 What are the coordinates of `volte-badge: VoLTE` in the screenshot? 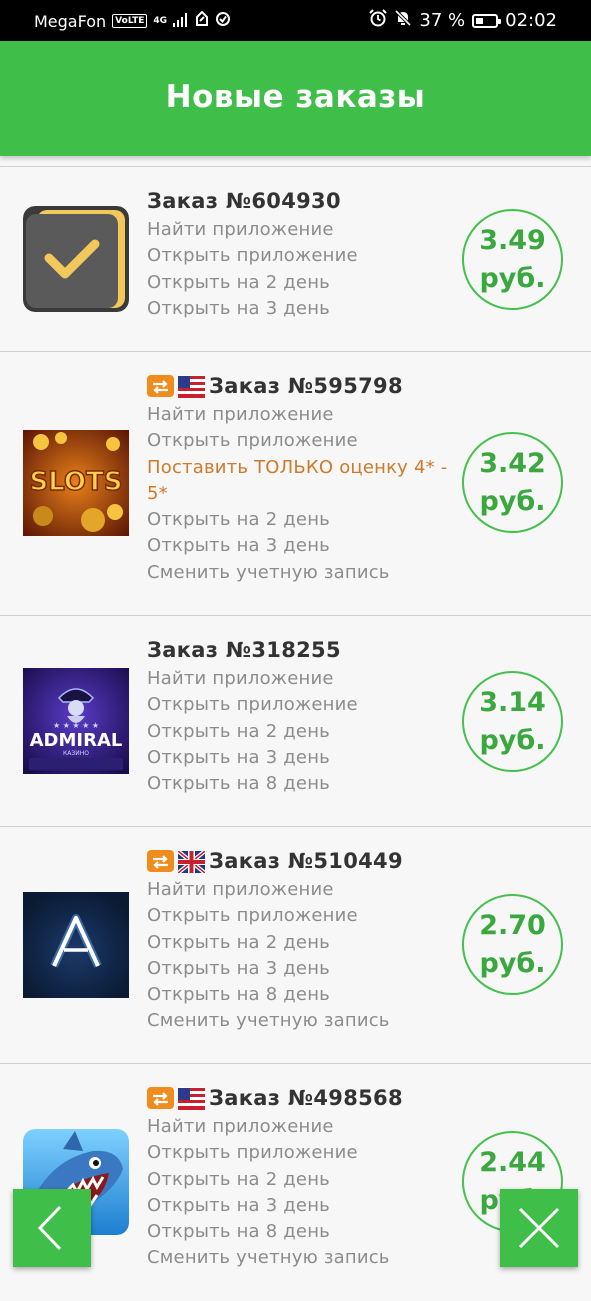 It's located at (130, 21).